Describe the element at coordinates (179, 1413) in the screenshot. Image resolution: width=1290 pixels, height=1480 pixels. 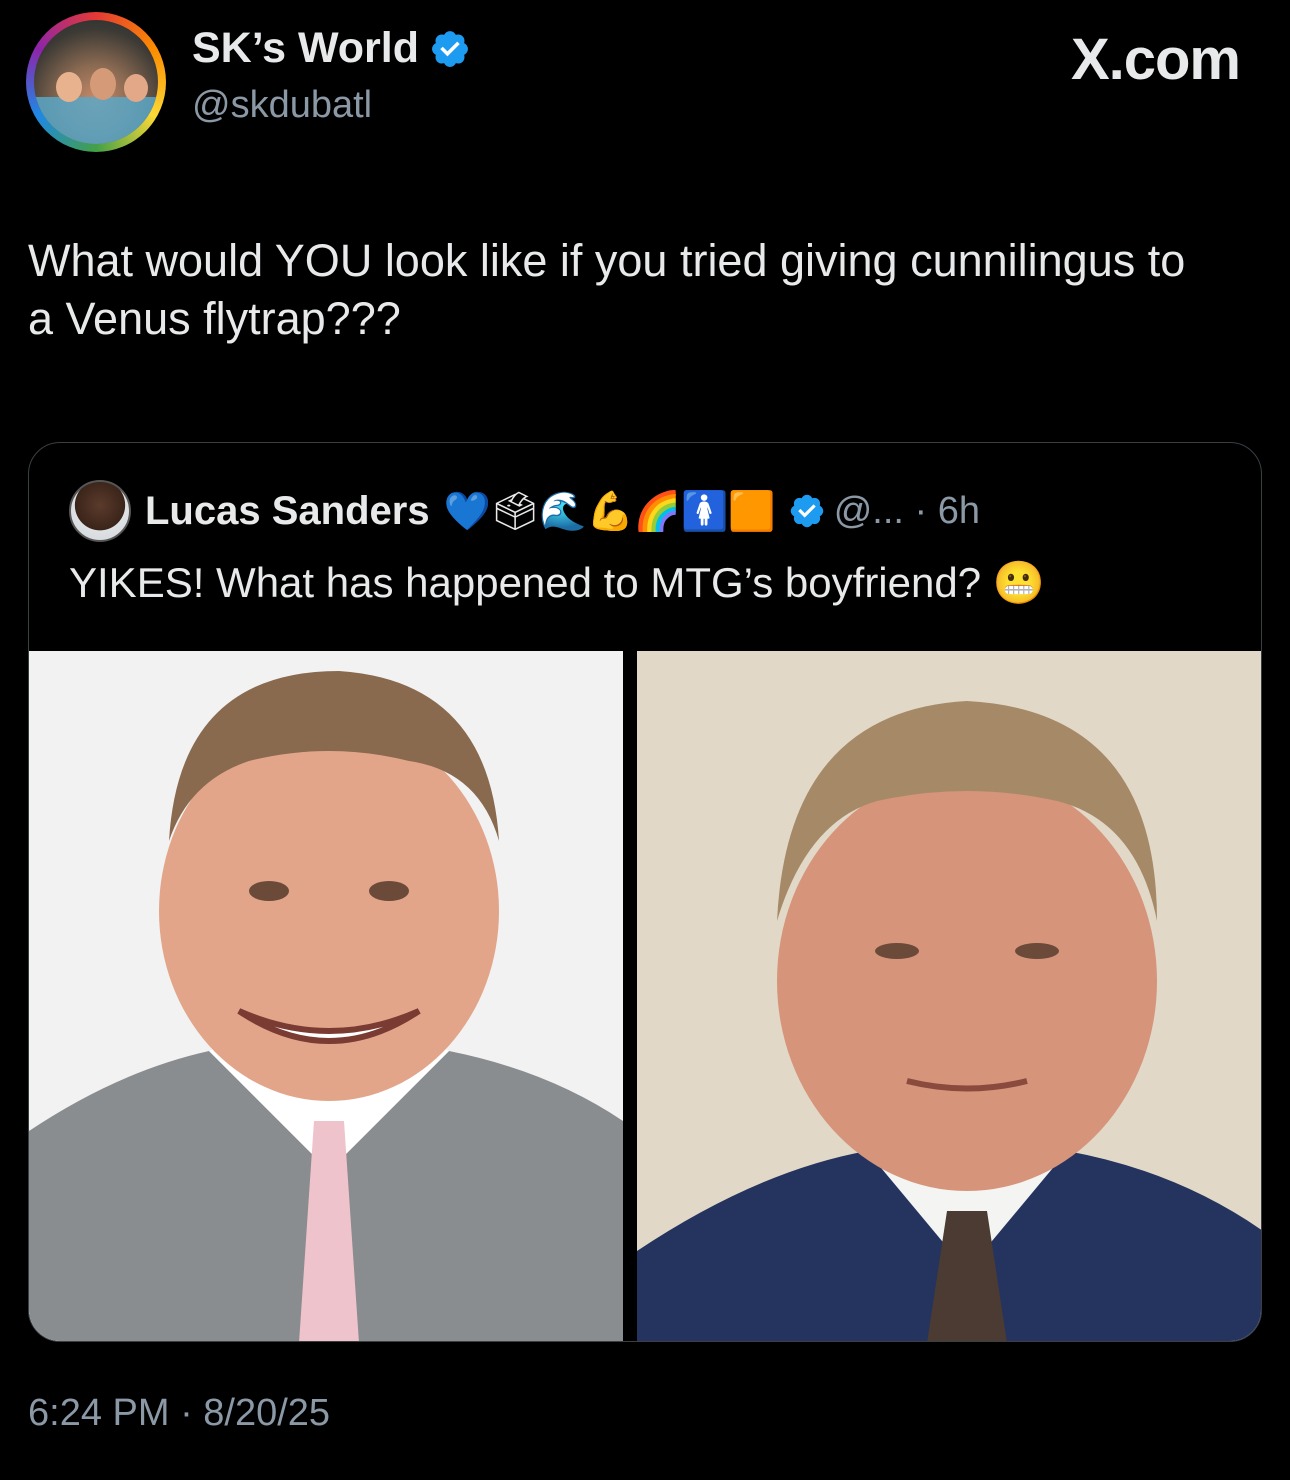
I see `tweet-timestamp: 6:24 PM · 8/20/25` at that location.